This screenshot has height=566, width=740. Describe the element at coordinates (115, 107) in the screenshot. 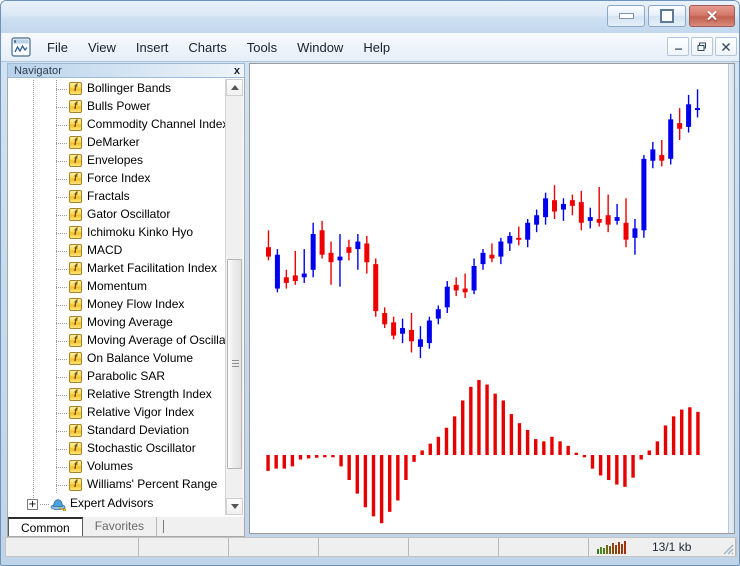

I see `tree-item-indicator: f Bulls Power` at that location.